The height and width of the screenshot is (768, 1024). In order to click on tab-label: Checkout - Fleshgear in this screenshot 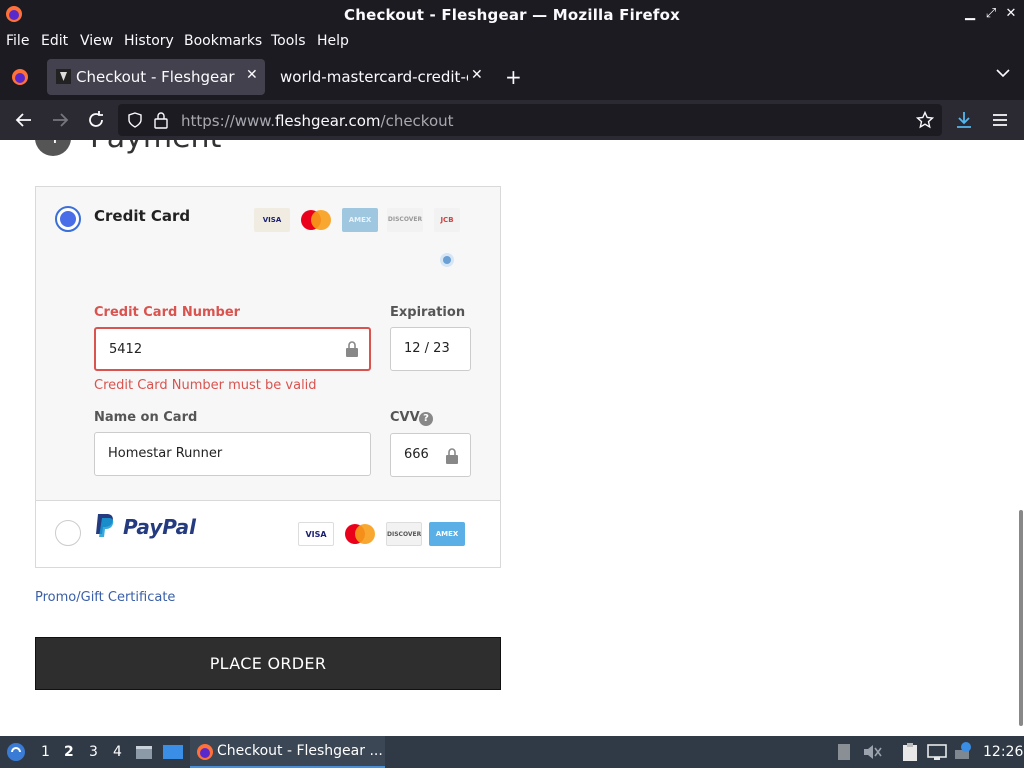, I will do `click(155, 77)`.